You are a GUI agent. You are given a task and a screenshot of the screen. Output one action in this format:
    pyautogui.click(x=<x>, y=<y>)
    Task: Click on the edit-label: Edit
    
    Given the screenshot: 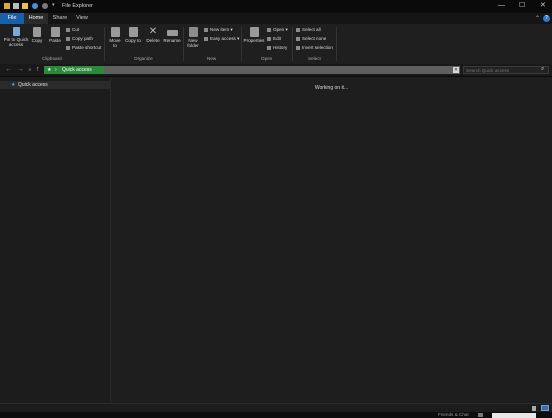 What is the action you would take?
    pyautogui.click(x=277, y=38)
    